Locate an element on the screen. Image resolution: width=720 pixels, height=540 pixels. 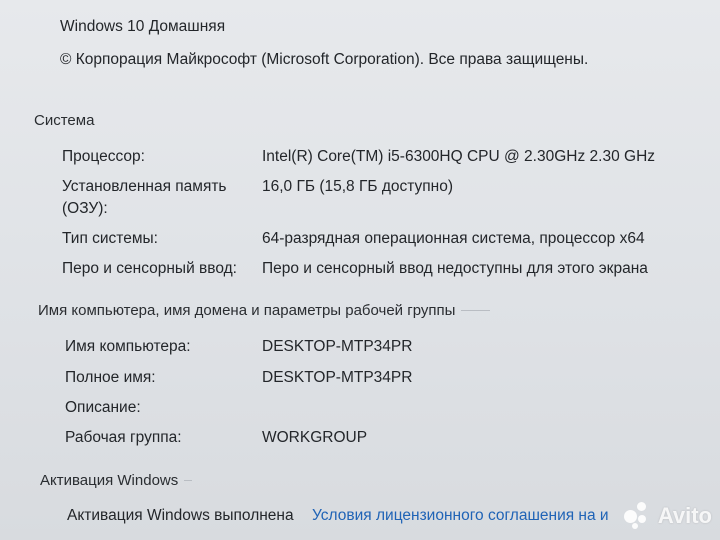
section-system-heading: Система is located at coordinates (67, 120).